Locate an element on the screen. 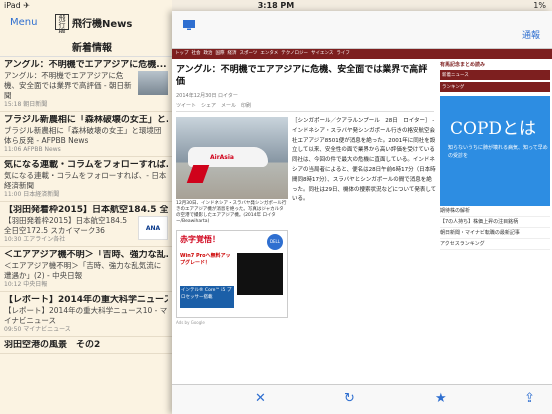 This screenshot has width=552, height=414. item-meta: 11:06 AFPBB News is located at coordinates (32, 149).